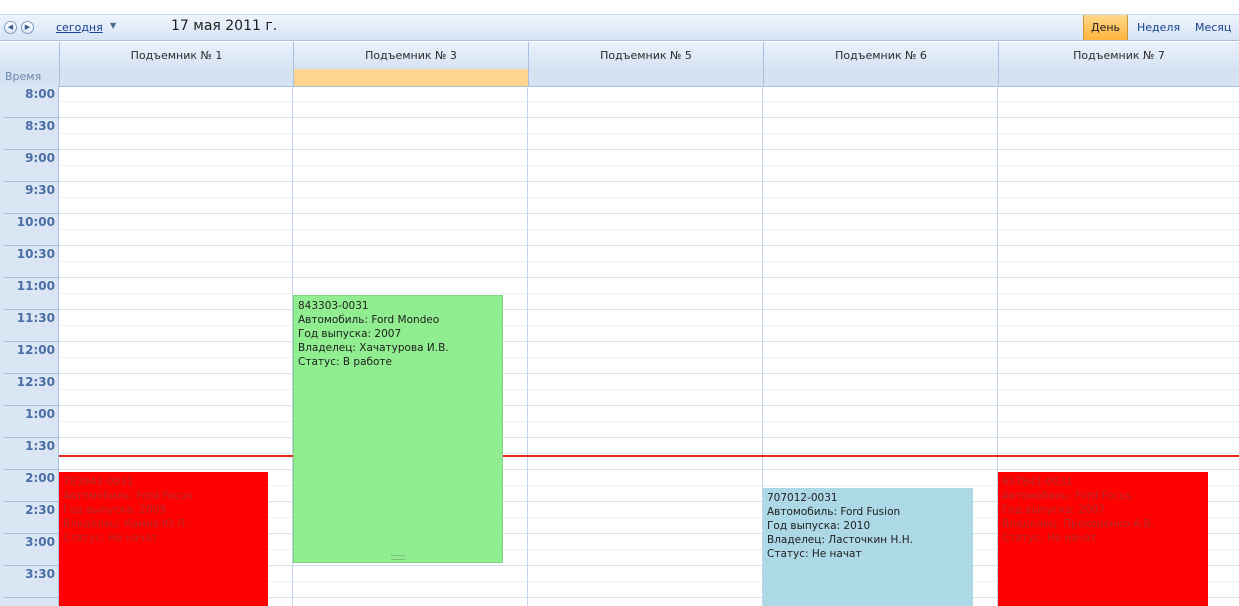  Describe the element at coordinates (224, 26) in the screenshot. I see `date-title: 17 мая 2011 г.` at that location.